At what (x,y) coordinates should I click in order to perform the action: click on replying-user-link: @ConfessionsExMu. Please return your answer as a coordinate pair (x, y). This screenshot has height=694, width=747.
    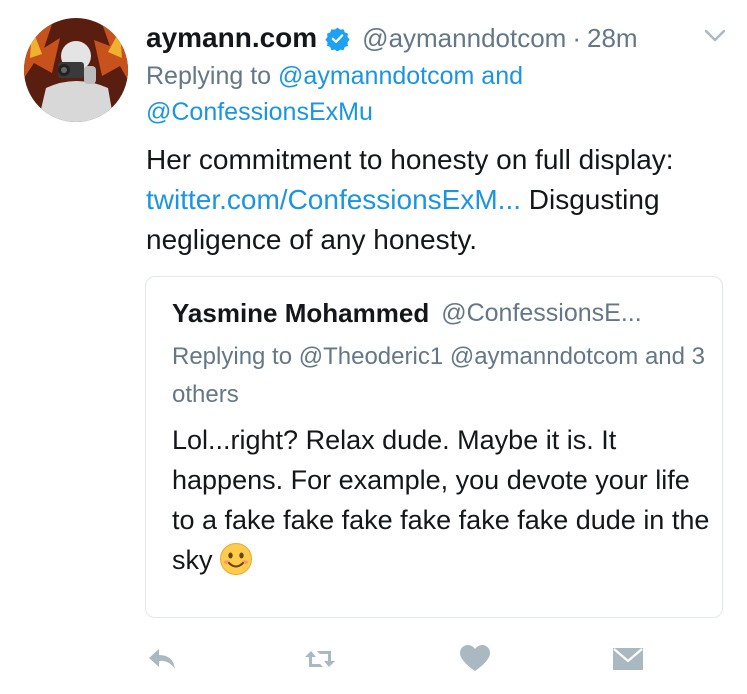
    Looking at the image, I should click on (259, 112).